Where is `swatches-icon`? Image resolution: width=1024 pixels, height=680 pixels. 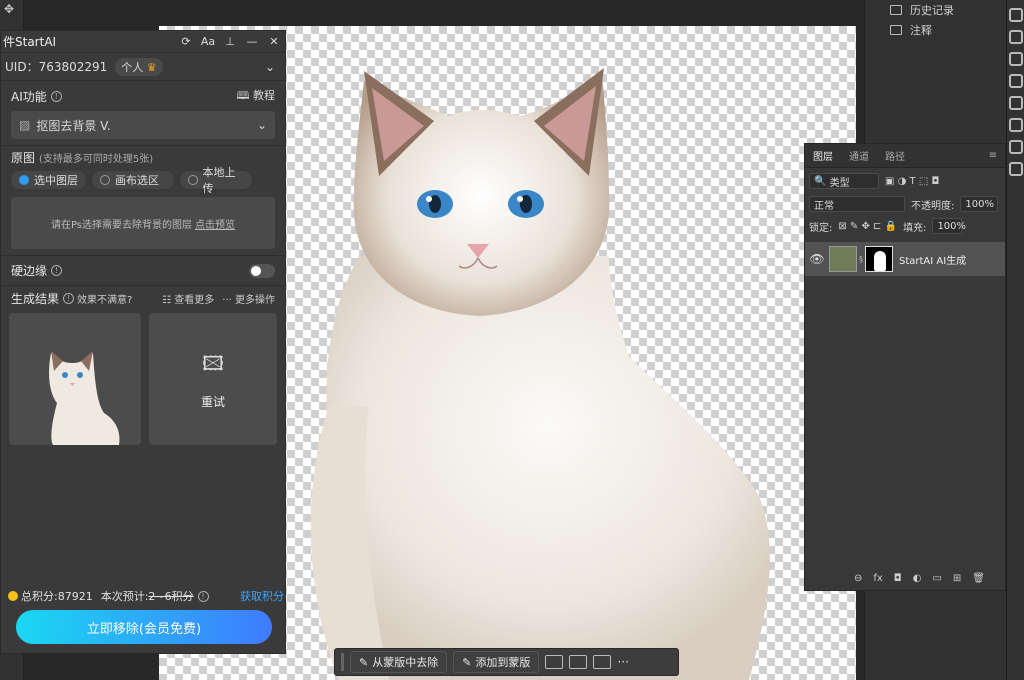 swatches-icon is located at coordinates (1016, 81).